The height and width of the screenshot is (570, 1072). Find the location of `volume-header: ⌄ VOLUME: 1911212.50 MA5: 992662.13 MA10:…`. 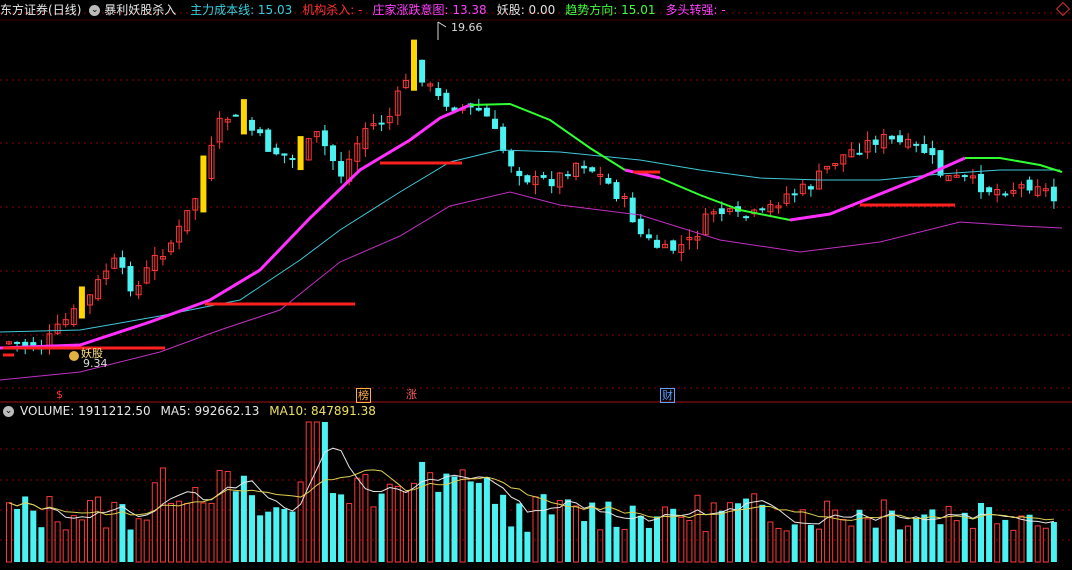

volume-header: ⌄ VOLUME: 1911212.50 MA5: 992662.13 MA10:… is located at coordinates (191, 411).